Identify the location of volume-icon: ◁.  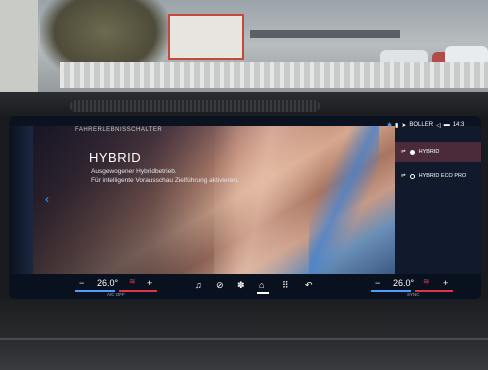
(438, 125).